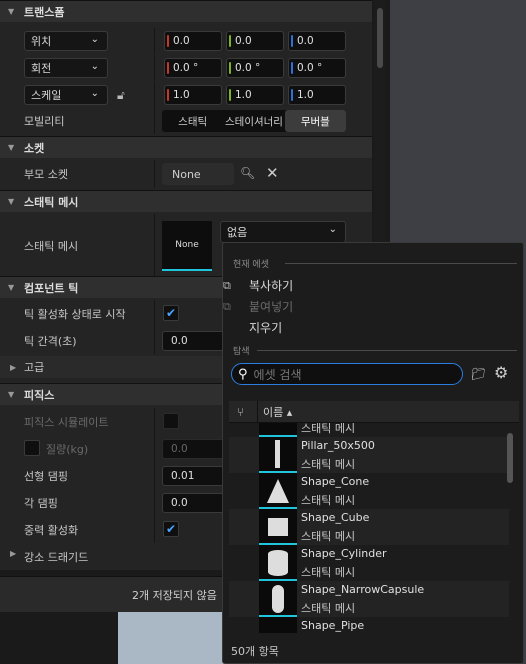  What do you see at coordinates (347, 374) in the screenshot?
I see `asset-search-field: ⚲ 에셋 검색` at bounding box center [347, 374].